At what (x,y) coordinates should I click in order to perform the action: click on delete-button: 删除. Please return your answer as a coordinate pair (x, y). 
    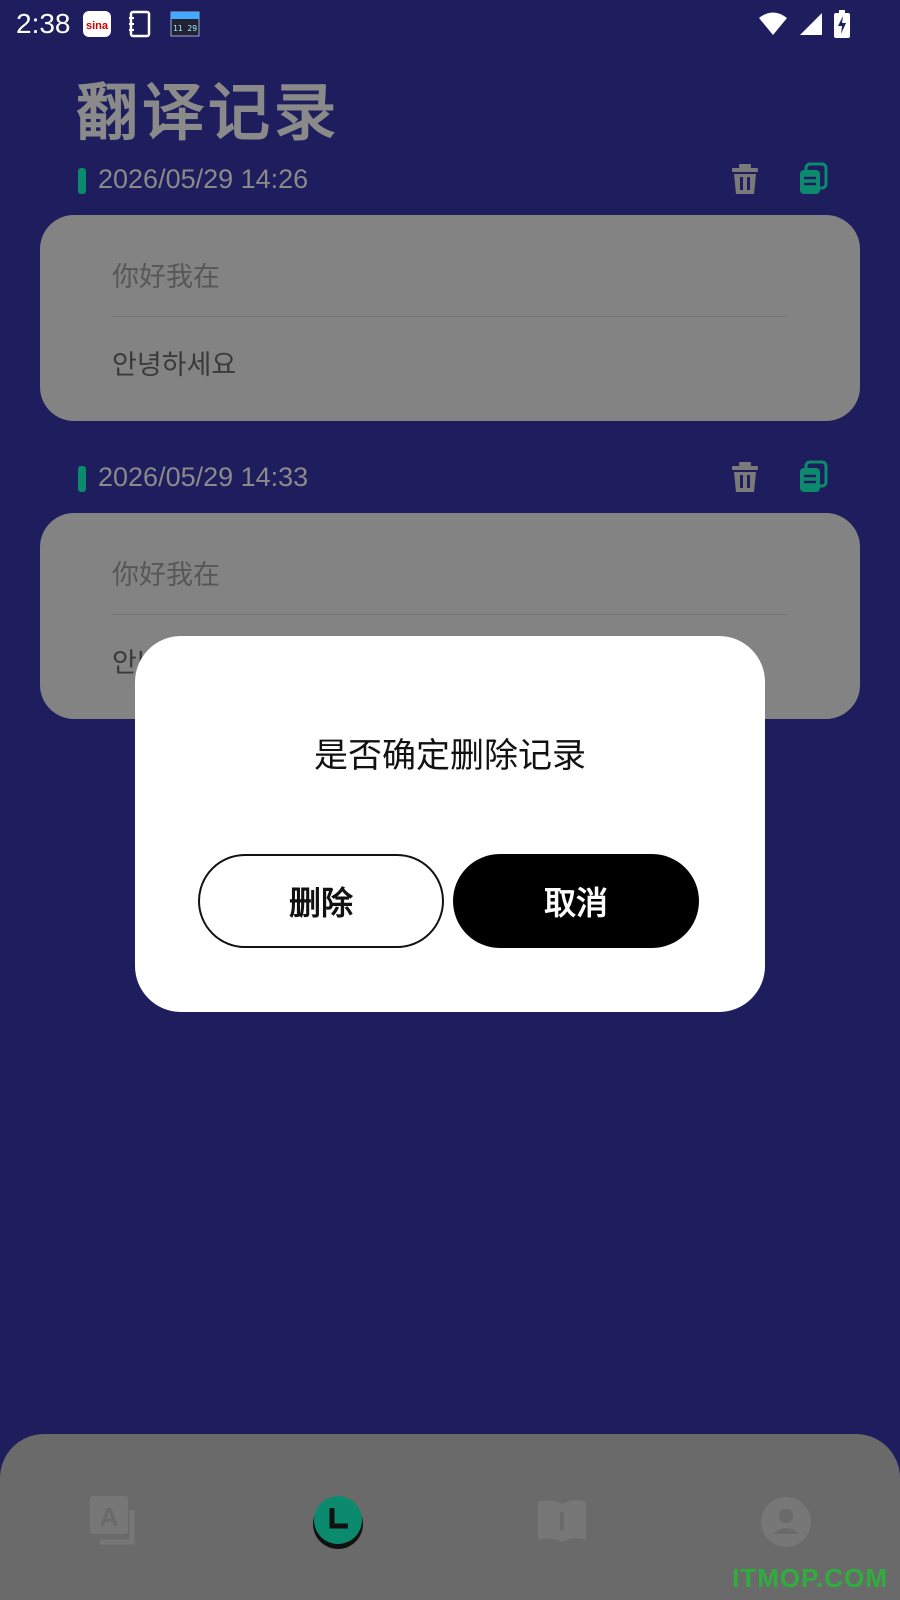
    Looking at the image, I should click on (321, 901).